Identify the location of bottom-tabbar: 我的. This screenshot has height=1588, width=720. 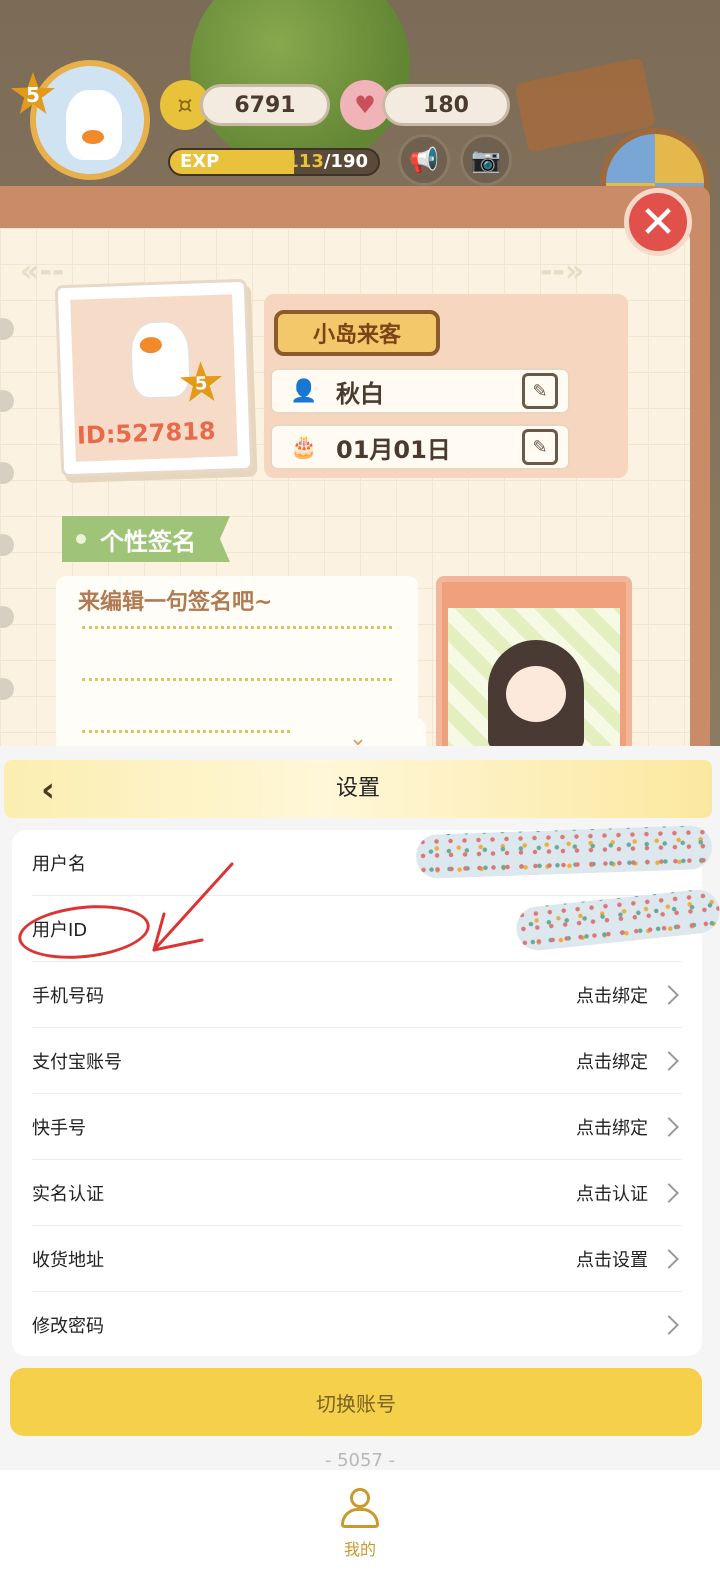
(360, 1529).